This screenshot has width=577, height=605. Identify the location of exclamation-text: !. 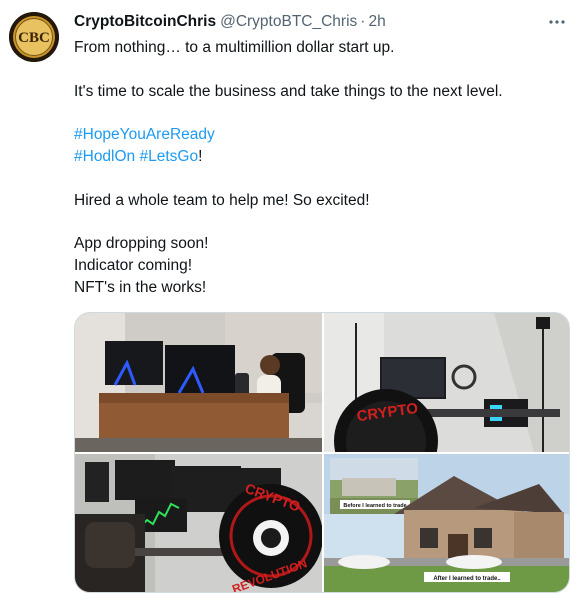
(200, 156).